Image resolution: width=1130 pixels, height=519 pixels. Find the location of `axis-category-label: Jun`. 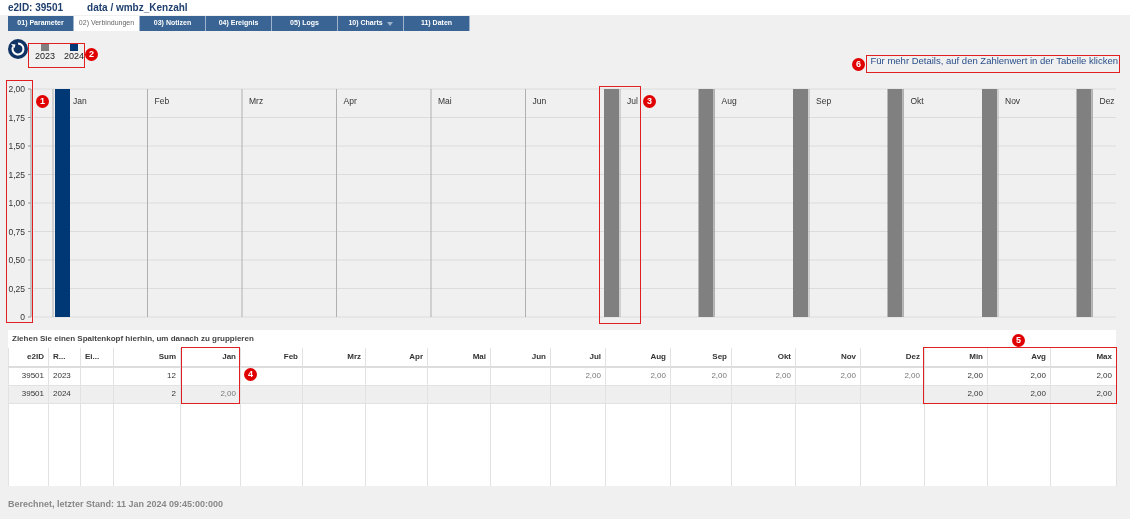

axis-category-label: Jun is located at coordinates (539, 101).